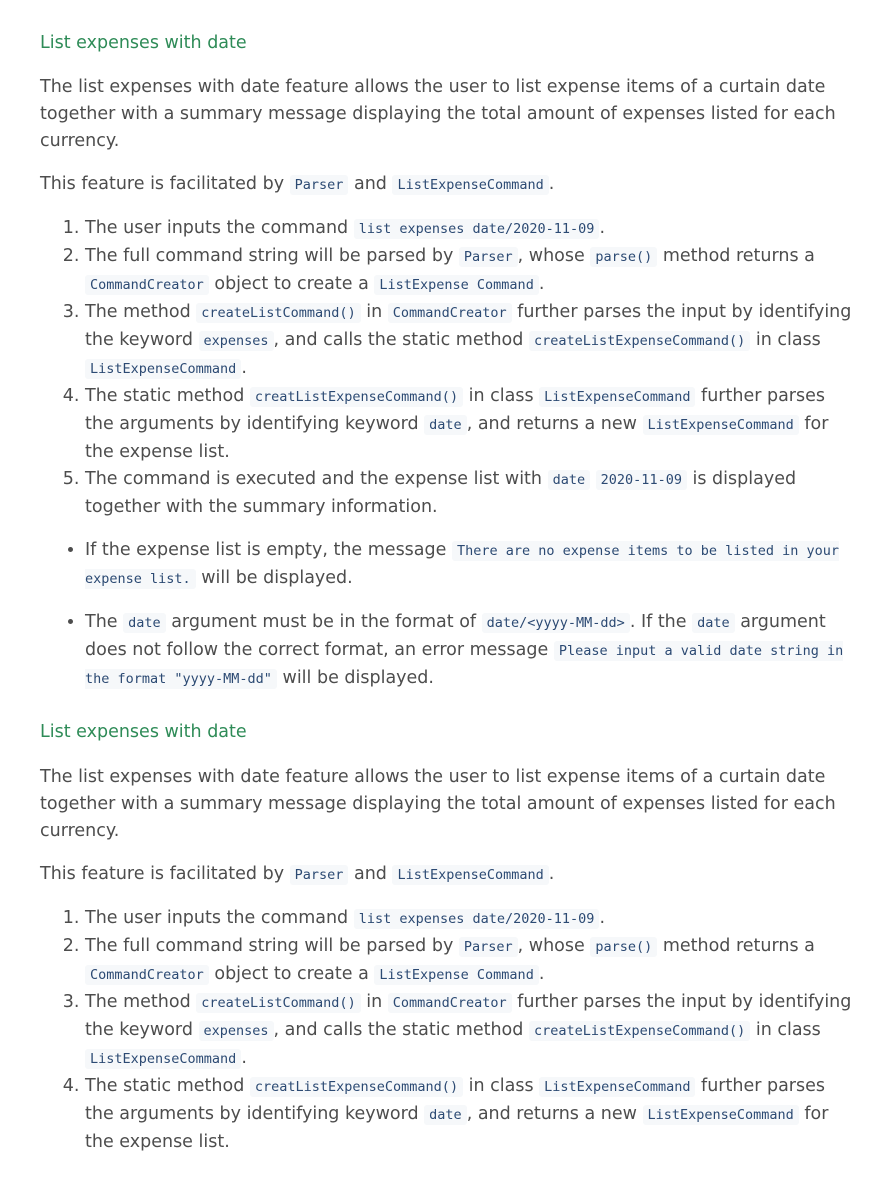 Image resolution: width=892 pixels, height=1196 pixels. Describe the element at coordinates (593, 479) in the screenshot. I see `text` at that location.